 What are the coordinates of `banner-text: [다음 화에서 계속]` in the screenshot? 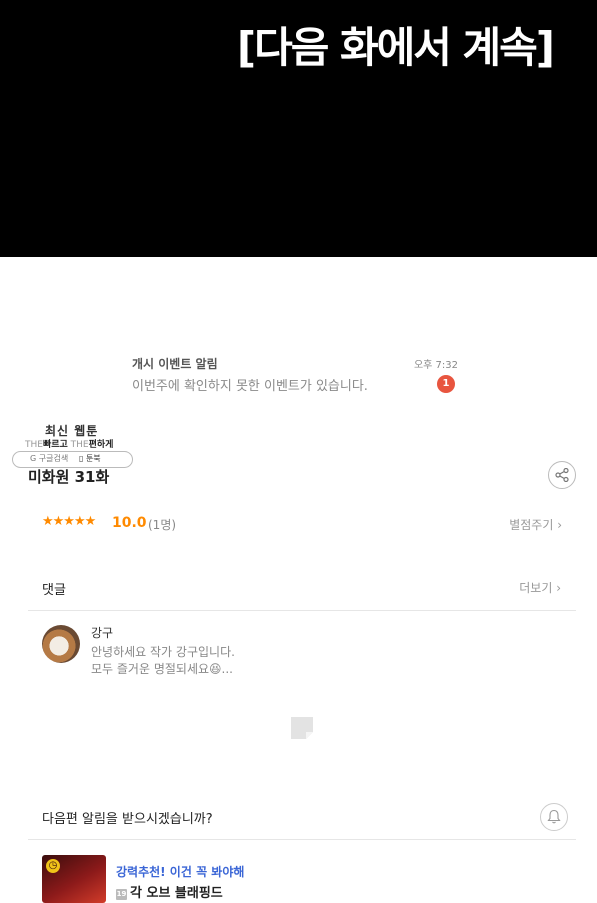 It's located at (395, 47).